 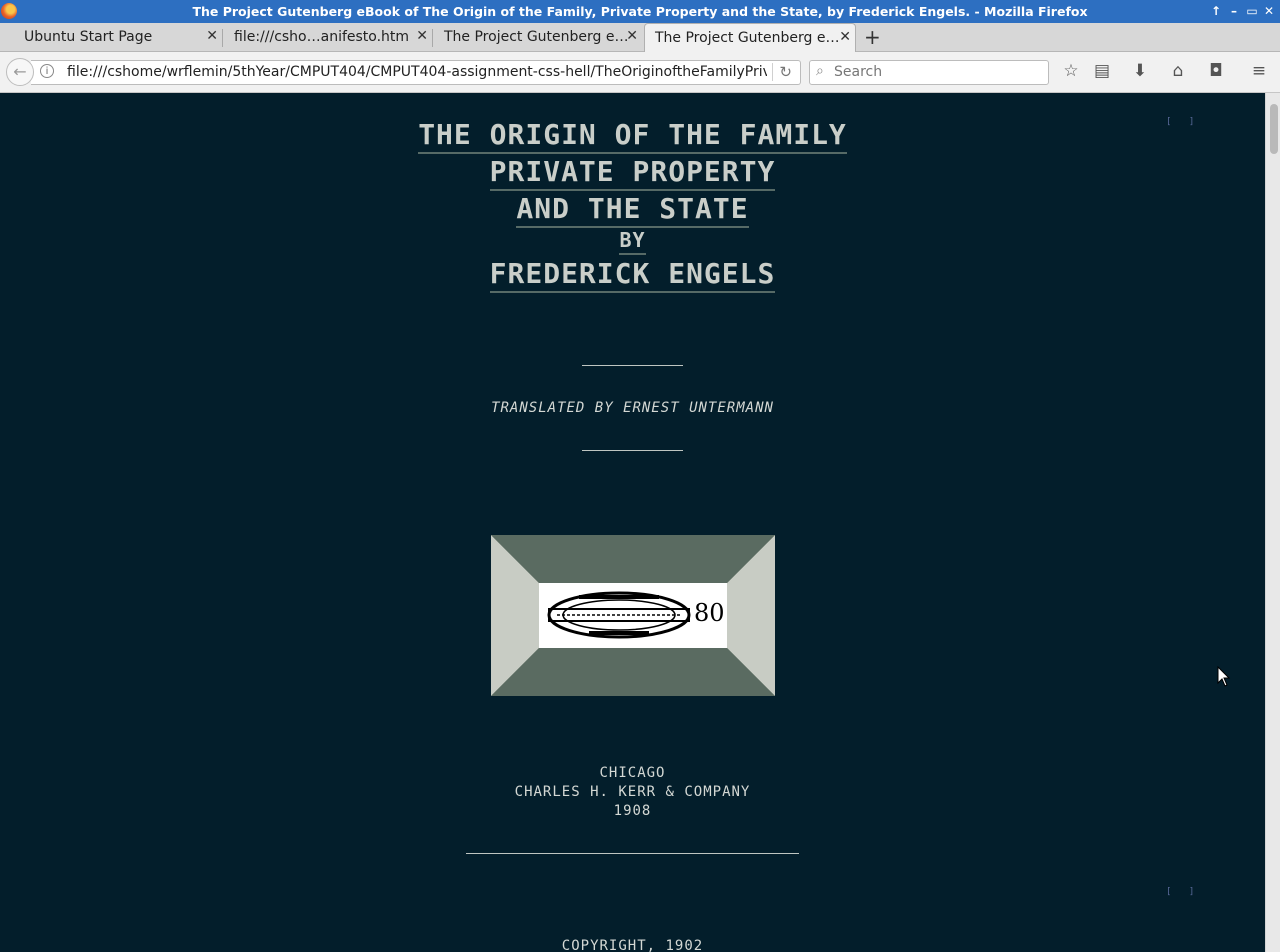 I want to click on publisher-name: CHARLES H. KERR & COMPANY, so click(x=632, y=792).